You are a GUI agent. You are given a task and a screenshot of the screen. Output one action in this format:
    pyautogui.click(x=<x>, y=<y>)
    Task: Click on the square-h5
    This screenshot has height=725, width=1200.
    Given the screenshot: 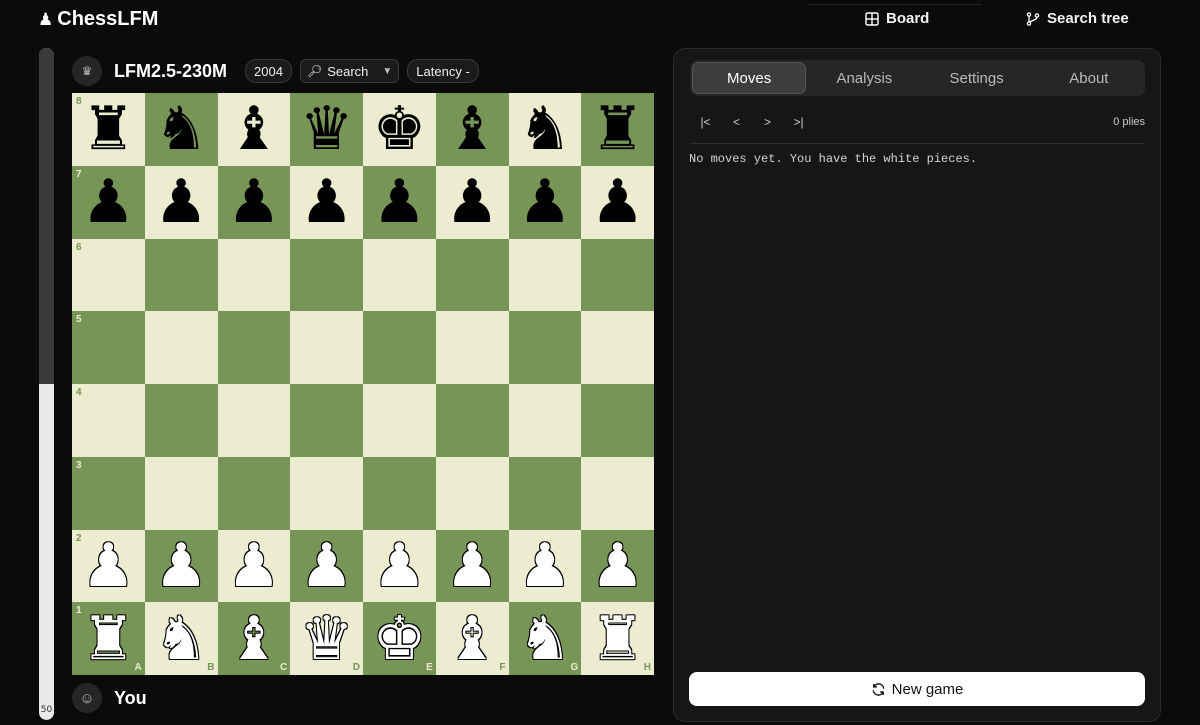 What is the action you would take?
    pyautogui.click(x=617, y=347)
    